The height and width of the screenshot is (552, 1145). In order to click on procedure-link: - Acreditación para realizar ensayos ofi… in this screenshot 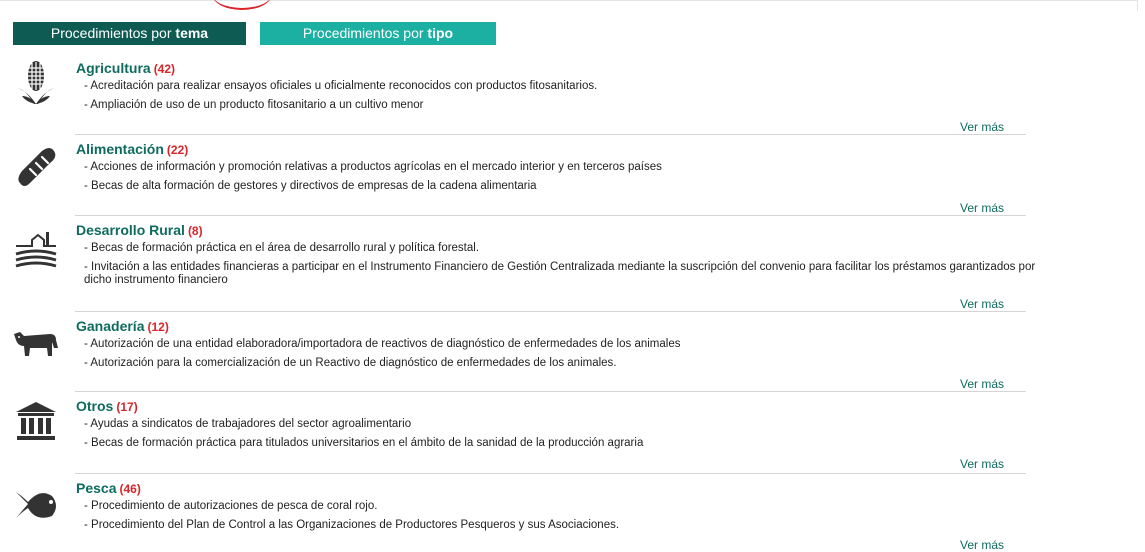, I will do `click(340, 86)`.